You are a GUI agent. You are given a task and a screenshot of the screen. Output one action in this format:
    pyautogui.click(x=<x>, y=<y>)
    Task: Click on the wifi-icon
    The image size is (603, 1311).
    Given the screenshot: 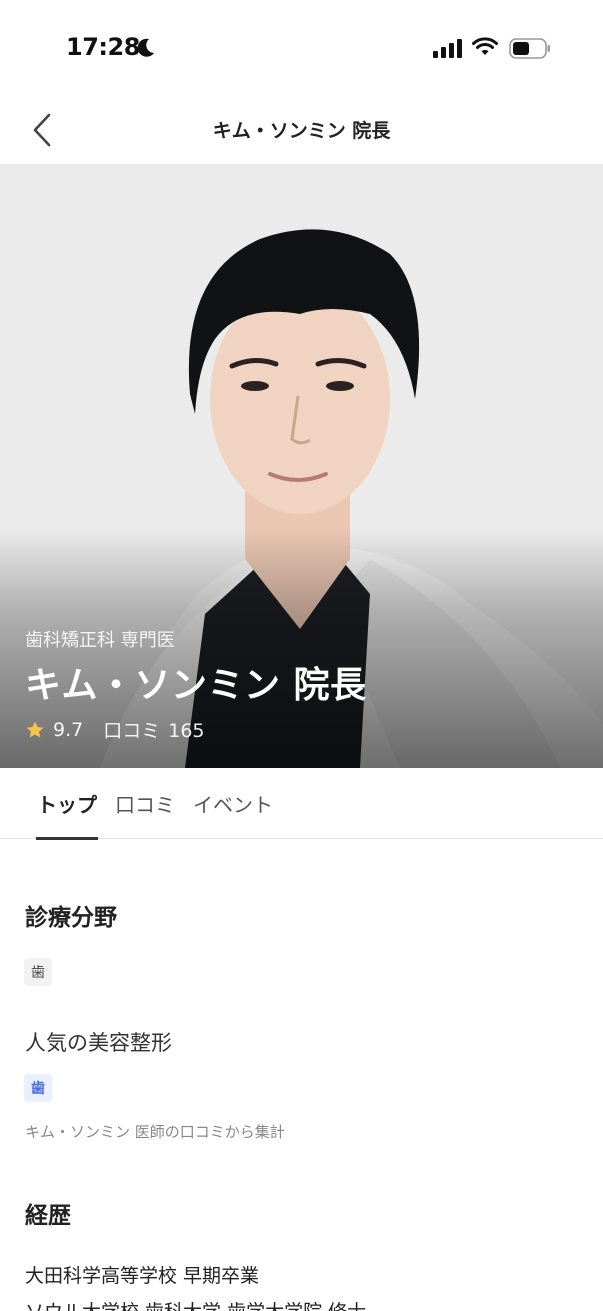 What is the action you would take?
    pyautogui.click(x=485, y=46)
    